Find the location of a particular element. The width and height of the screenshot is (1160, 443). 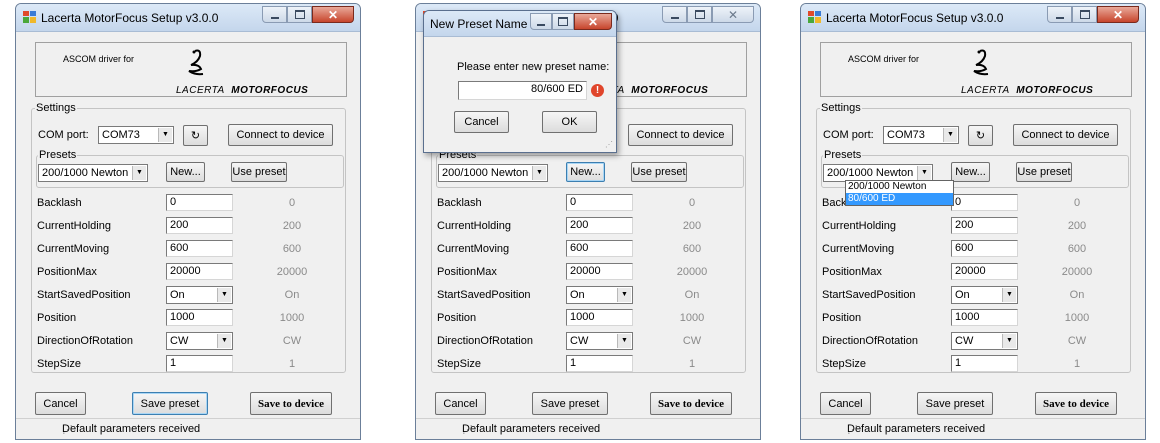

dialog-close-button: ✕ is located at coordinates (593, 21).